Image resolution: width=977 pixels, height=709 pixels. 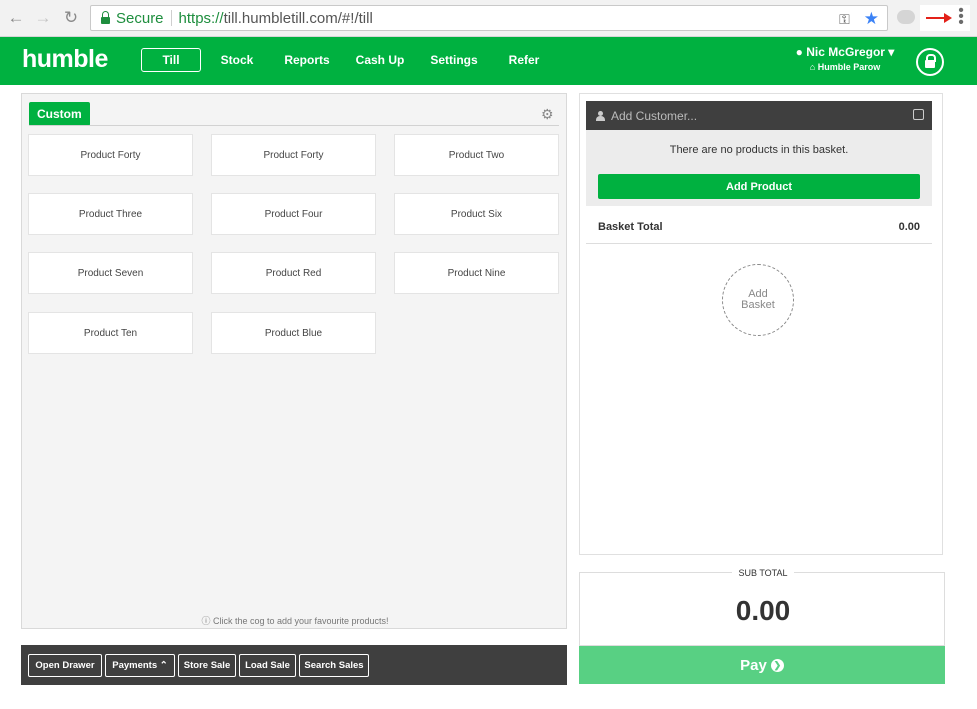 I want to click on extension-icon, so click(x=906, y=17).